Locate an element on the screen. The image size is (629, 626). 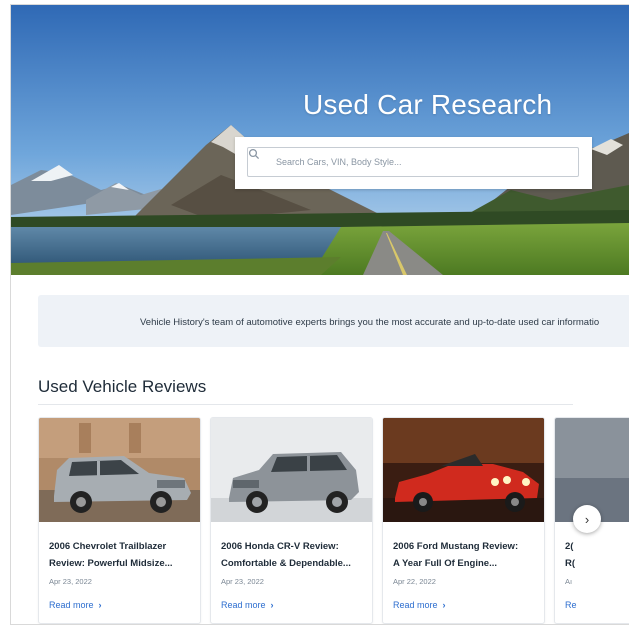
search-input is located at coordinates (426, 162).